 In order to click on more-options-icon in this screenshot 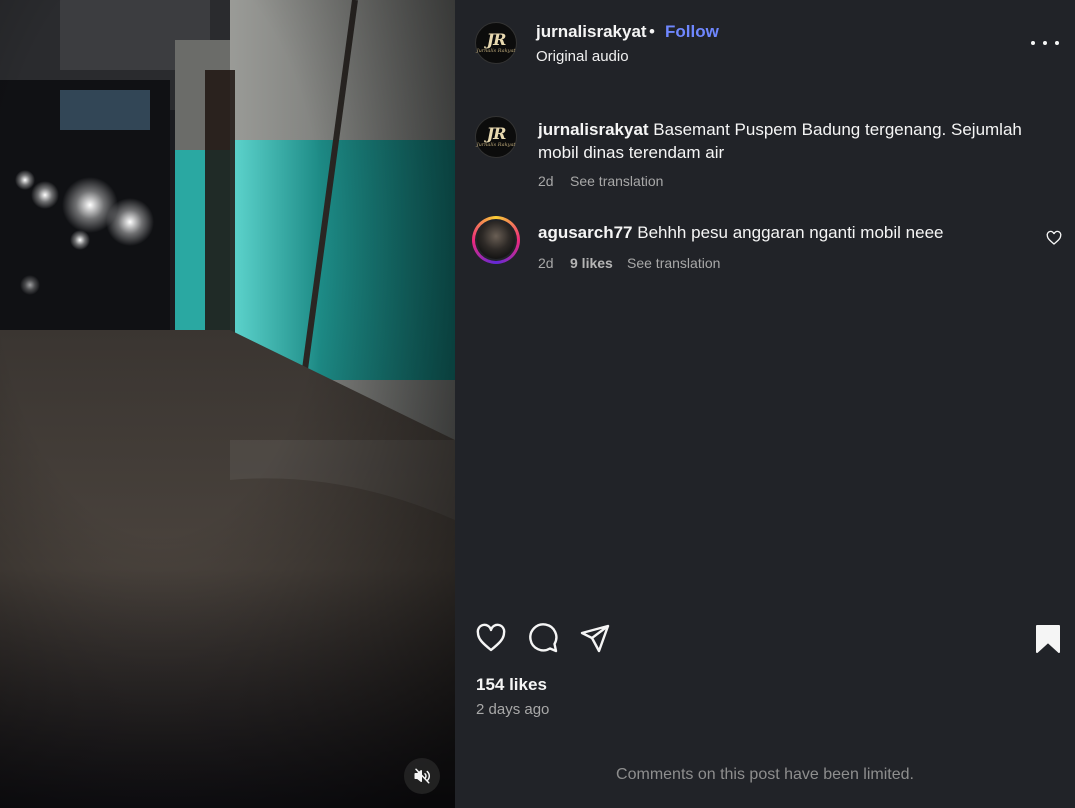, I will do `click(1045, 43)`.